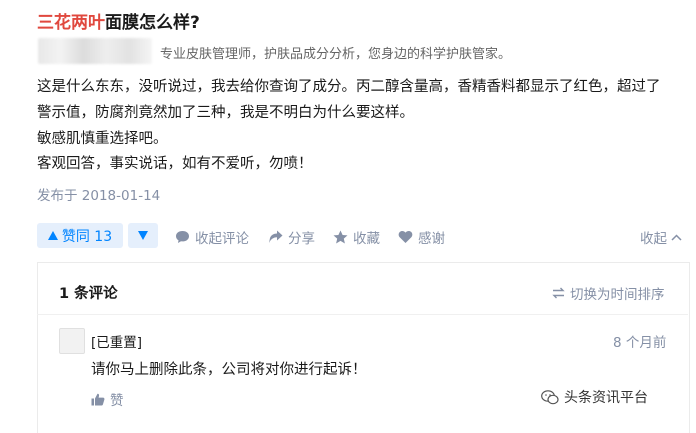 The width and height of the screenshot is (696, 433). What do you see at coordinates (340, 237) in the screenshot?
I see `star-icon` at bounding box center [340, 237].